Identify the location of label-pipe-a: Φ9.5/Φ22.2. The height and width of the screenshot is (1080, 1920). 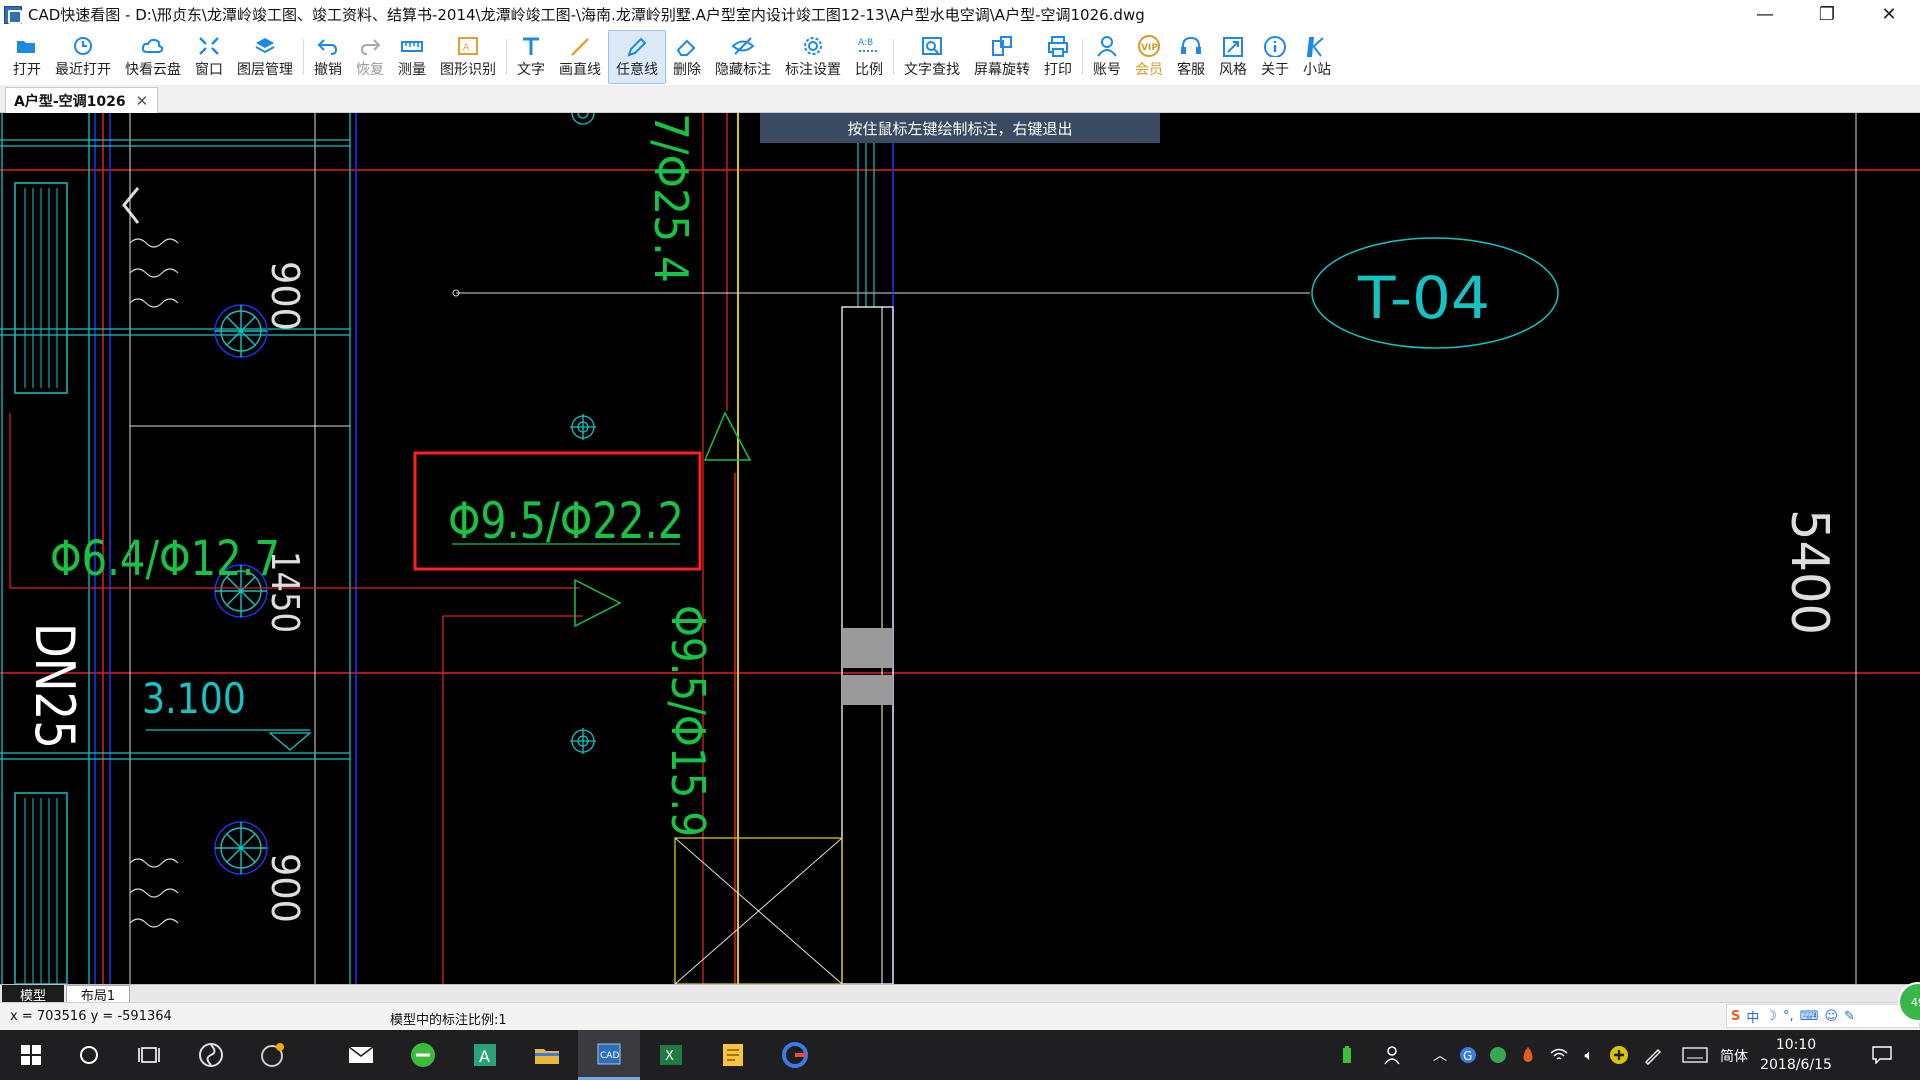
(566, 521).